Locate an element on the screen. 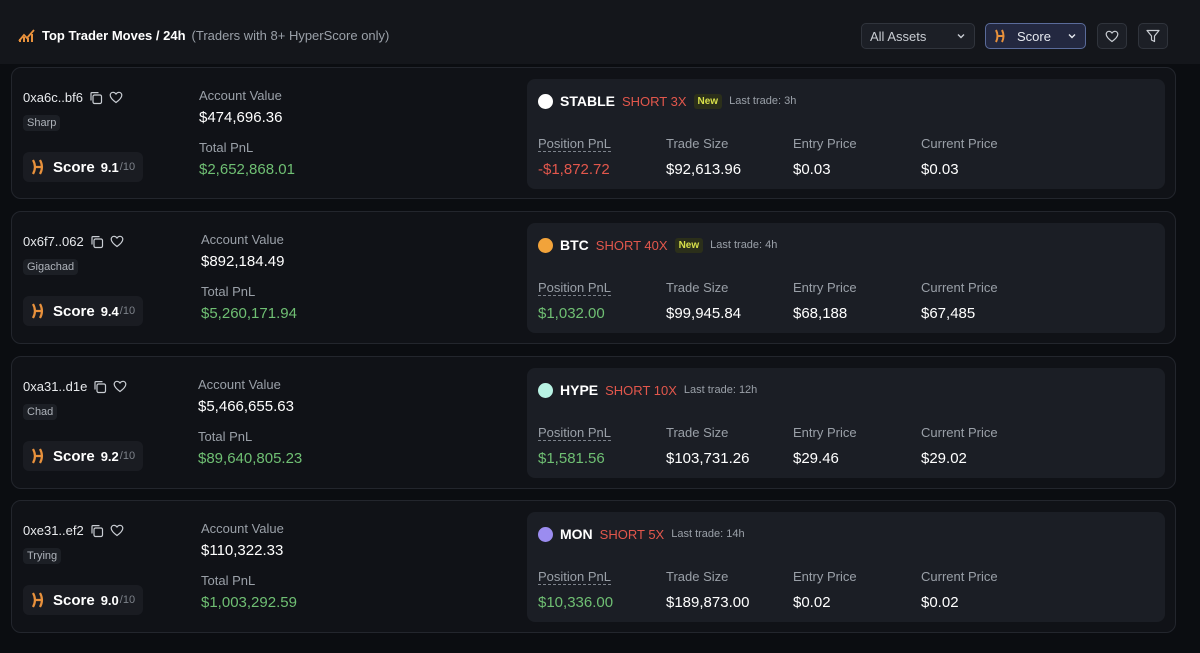 This screenshot has width=1200, height=653. trader-tag: Gigachad is located at coordinates (51, 267).